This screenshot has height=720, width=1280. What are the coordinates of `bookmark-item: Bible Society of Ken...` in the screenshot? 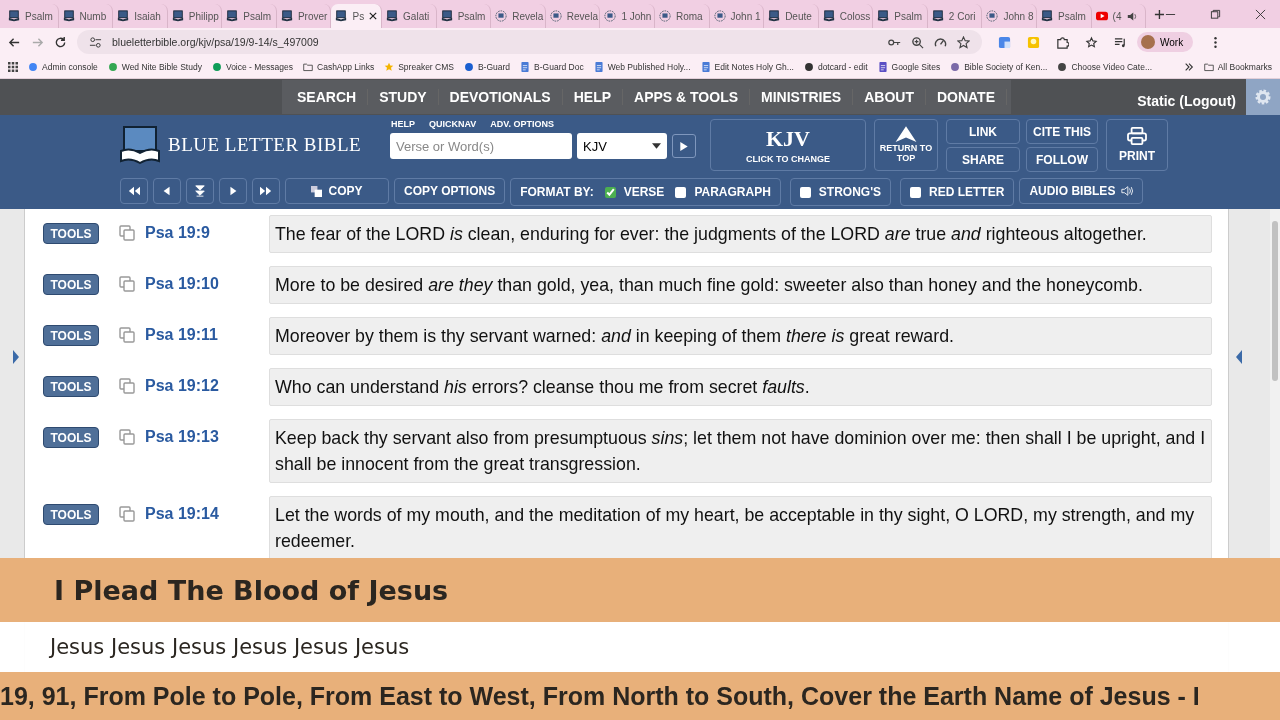 It's located at (999, 67).